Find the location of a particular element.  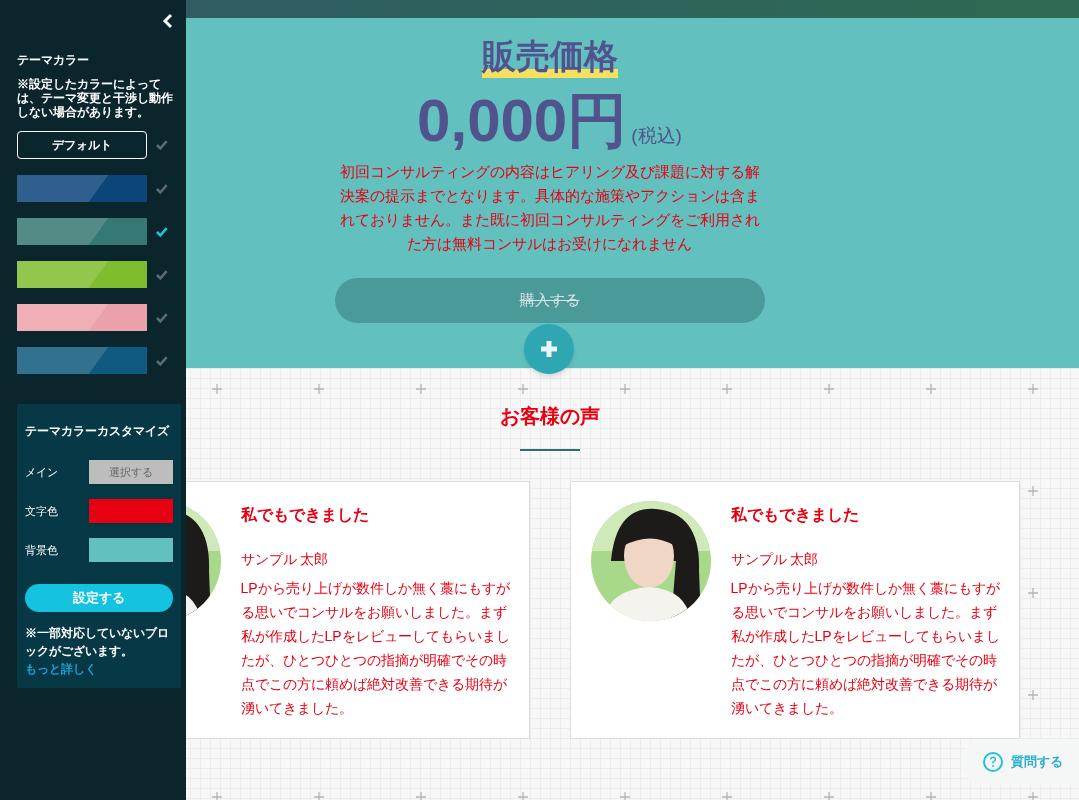

field-label: 文字色 is located at coordinates (41, 511).